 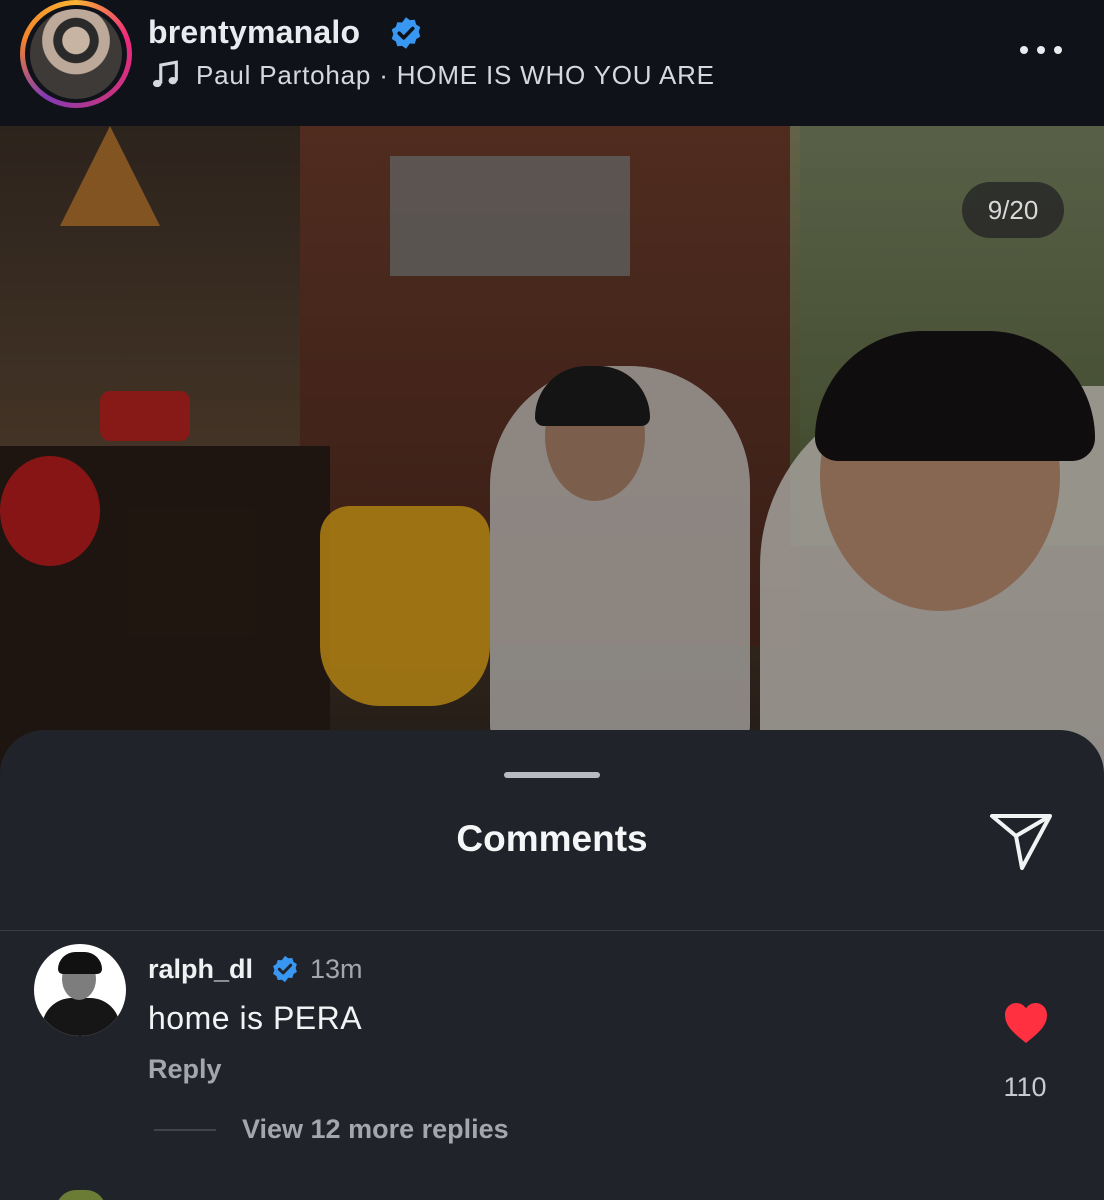 What do you see at coordinates (336, 969) in the screenshot?
I see `comment-timestamp: 13m` at bounding box center [336, 969].